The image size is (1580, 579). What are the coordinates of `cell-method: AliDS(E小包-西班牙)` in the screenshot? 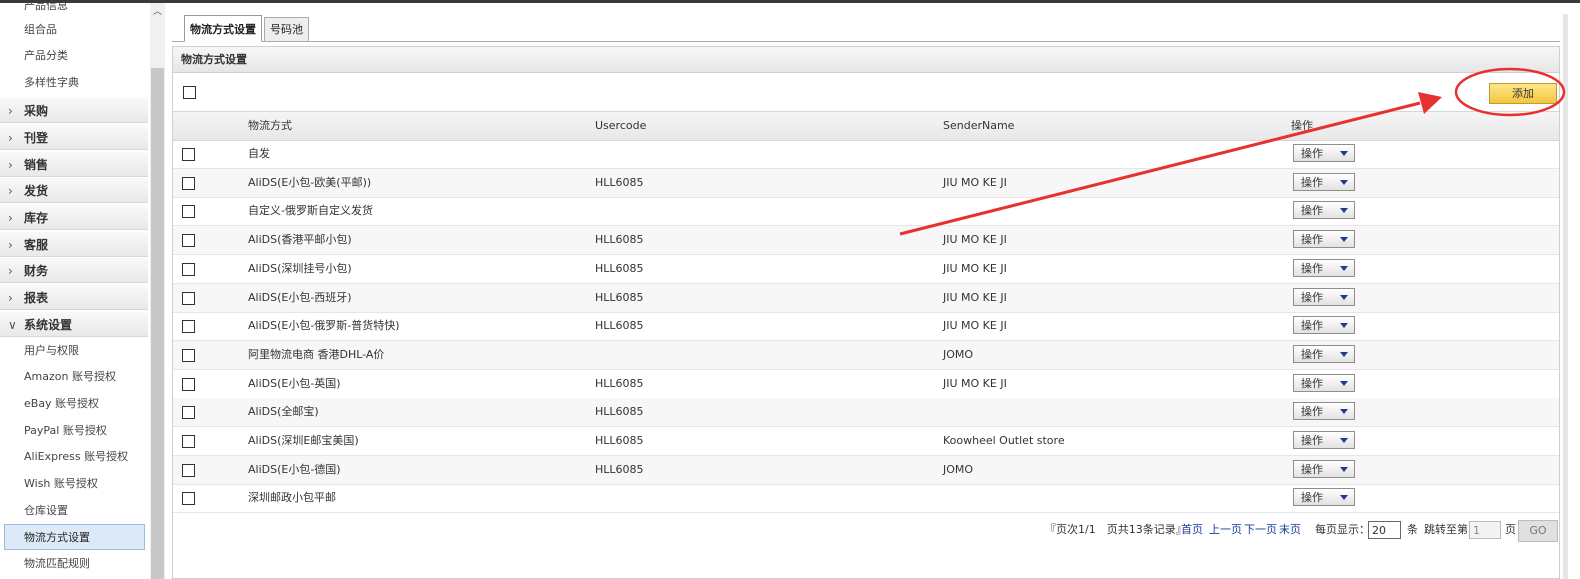 It's located at (300, 297).